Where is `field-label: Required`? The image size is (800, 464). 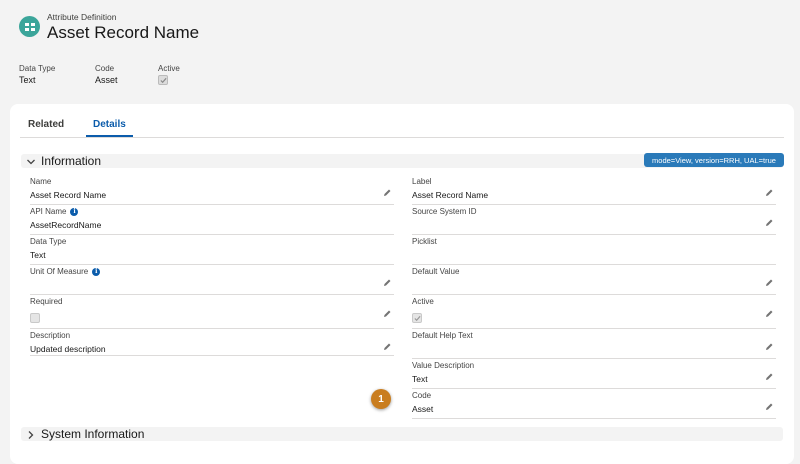
field-label: Required is located at coordinates (46, 301).